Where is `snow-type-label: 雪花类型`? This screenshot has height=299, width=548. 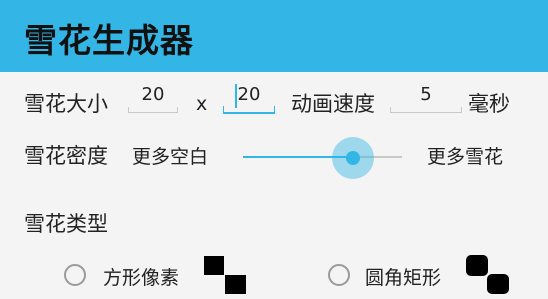
snow-type-label: 雪花类型 is located at coordinates (66, 224).